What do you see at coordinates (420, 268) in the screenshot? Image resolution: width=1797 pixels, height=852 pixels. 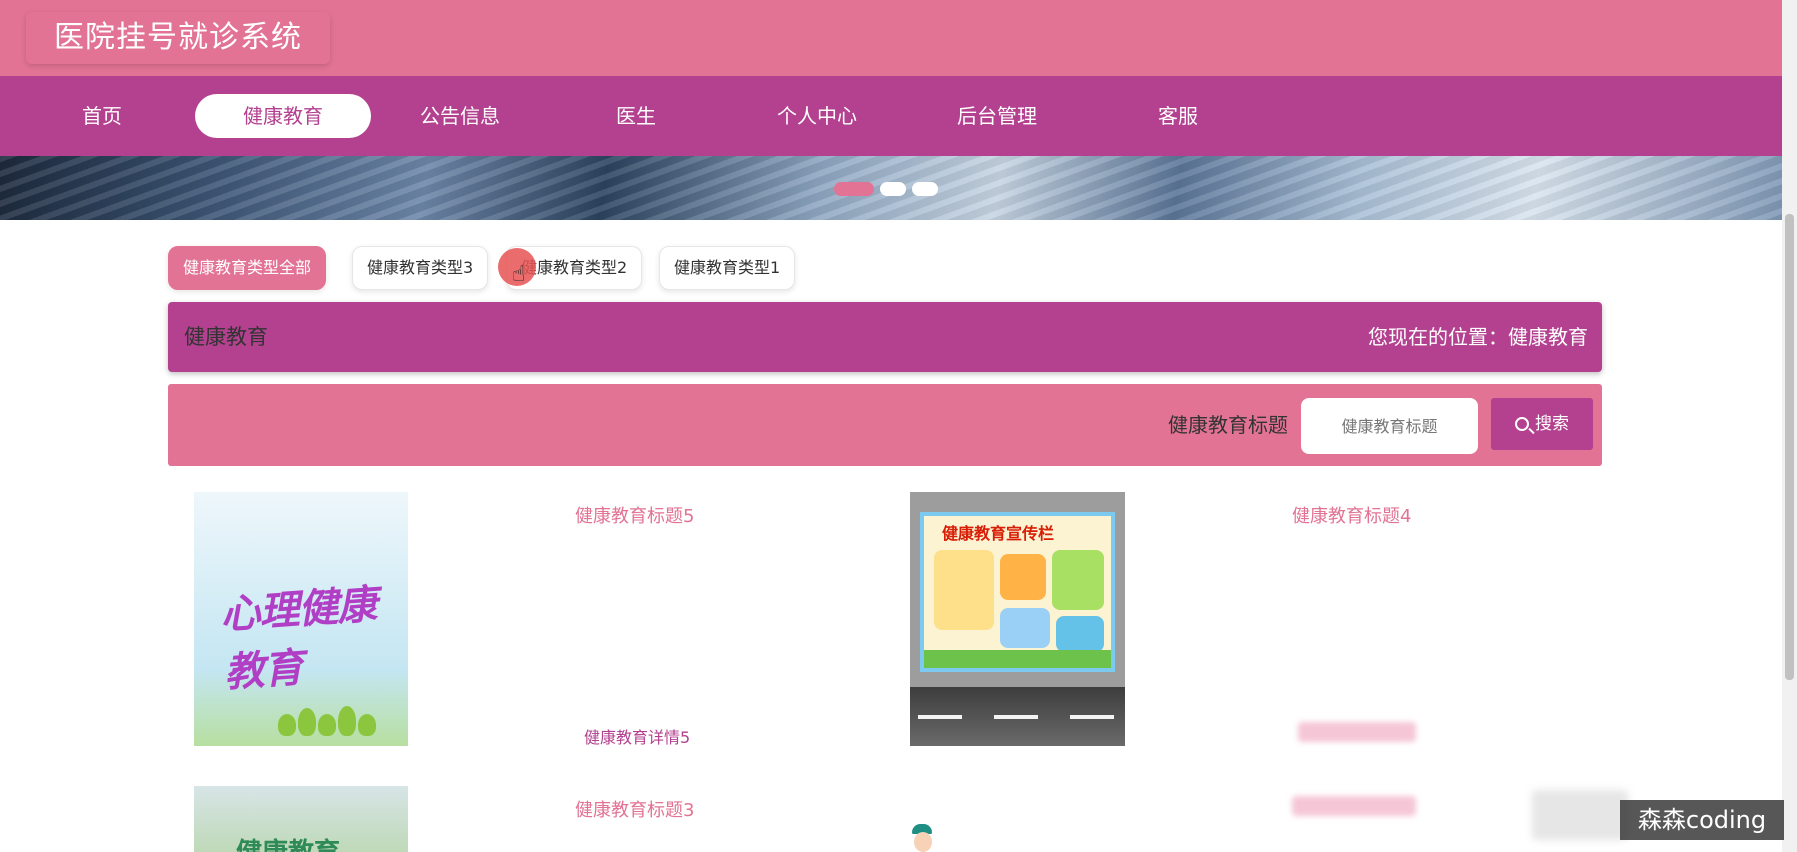 I see `category-tab-type3: 健康教育类型3` at bounding box center [420, 268].